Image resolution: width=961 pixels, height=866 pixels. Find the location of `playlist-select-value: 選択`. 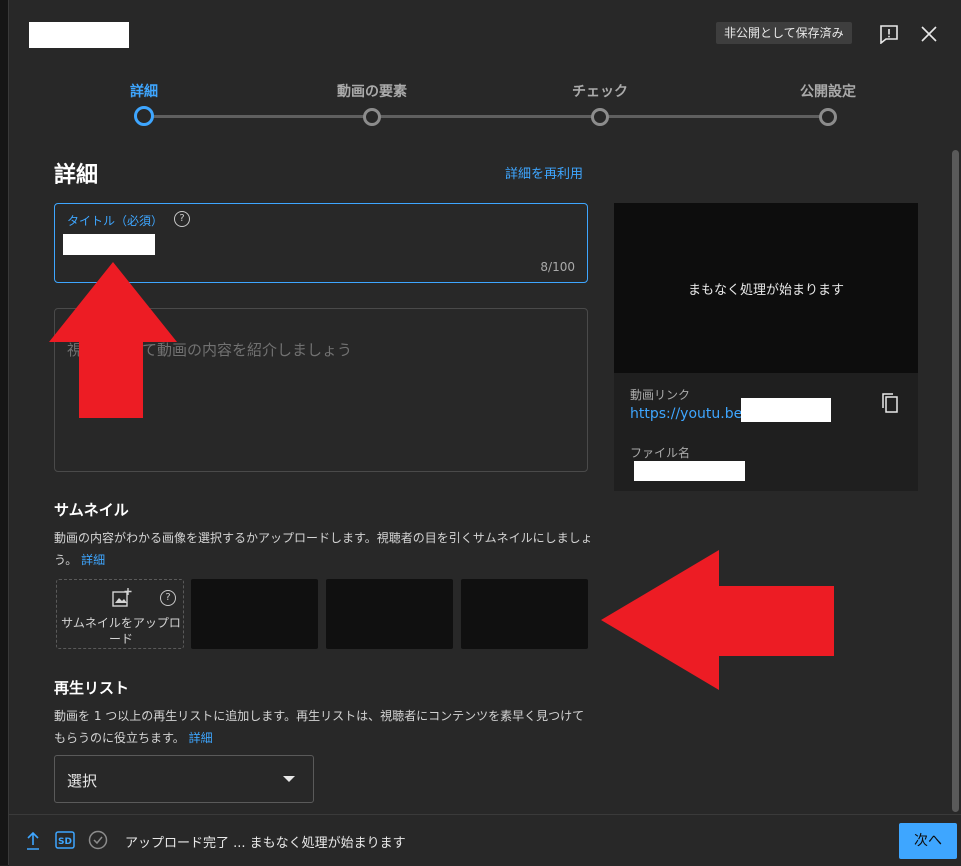

playlist-select-value: 選択 is located at coordinates (82, 781).